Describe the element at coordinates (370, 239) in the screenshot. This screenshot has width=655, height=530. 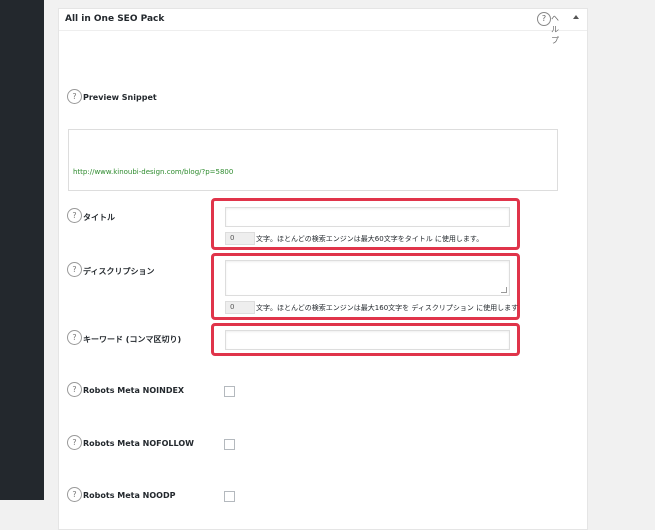
I see `title-count-note: 文字。ほとんどの検索エンジンは最大60文字をタイトル に使用します。` at that location.